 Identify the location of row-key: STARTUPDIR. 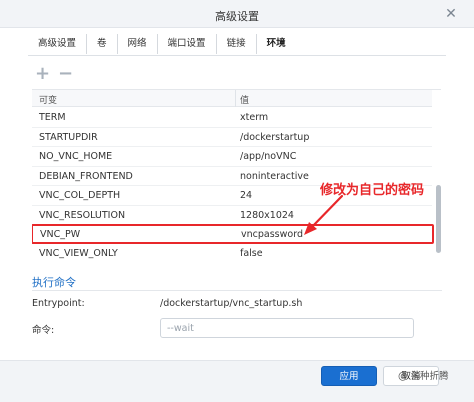
(68, 137).